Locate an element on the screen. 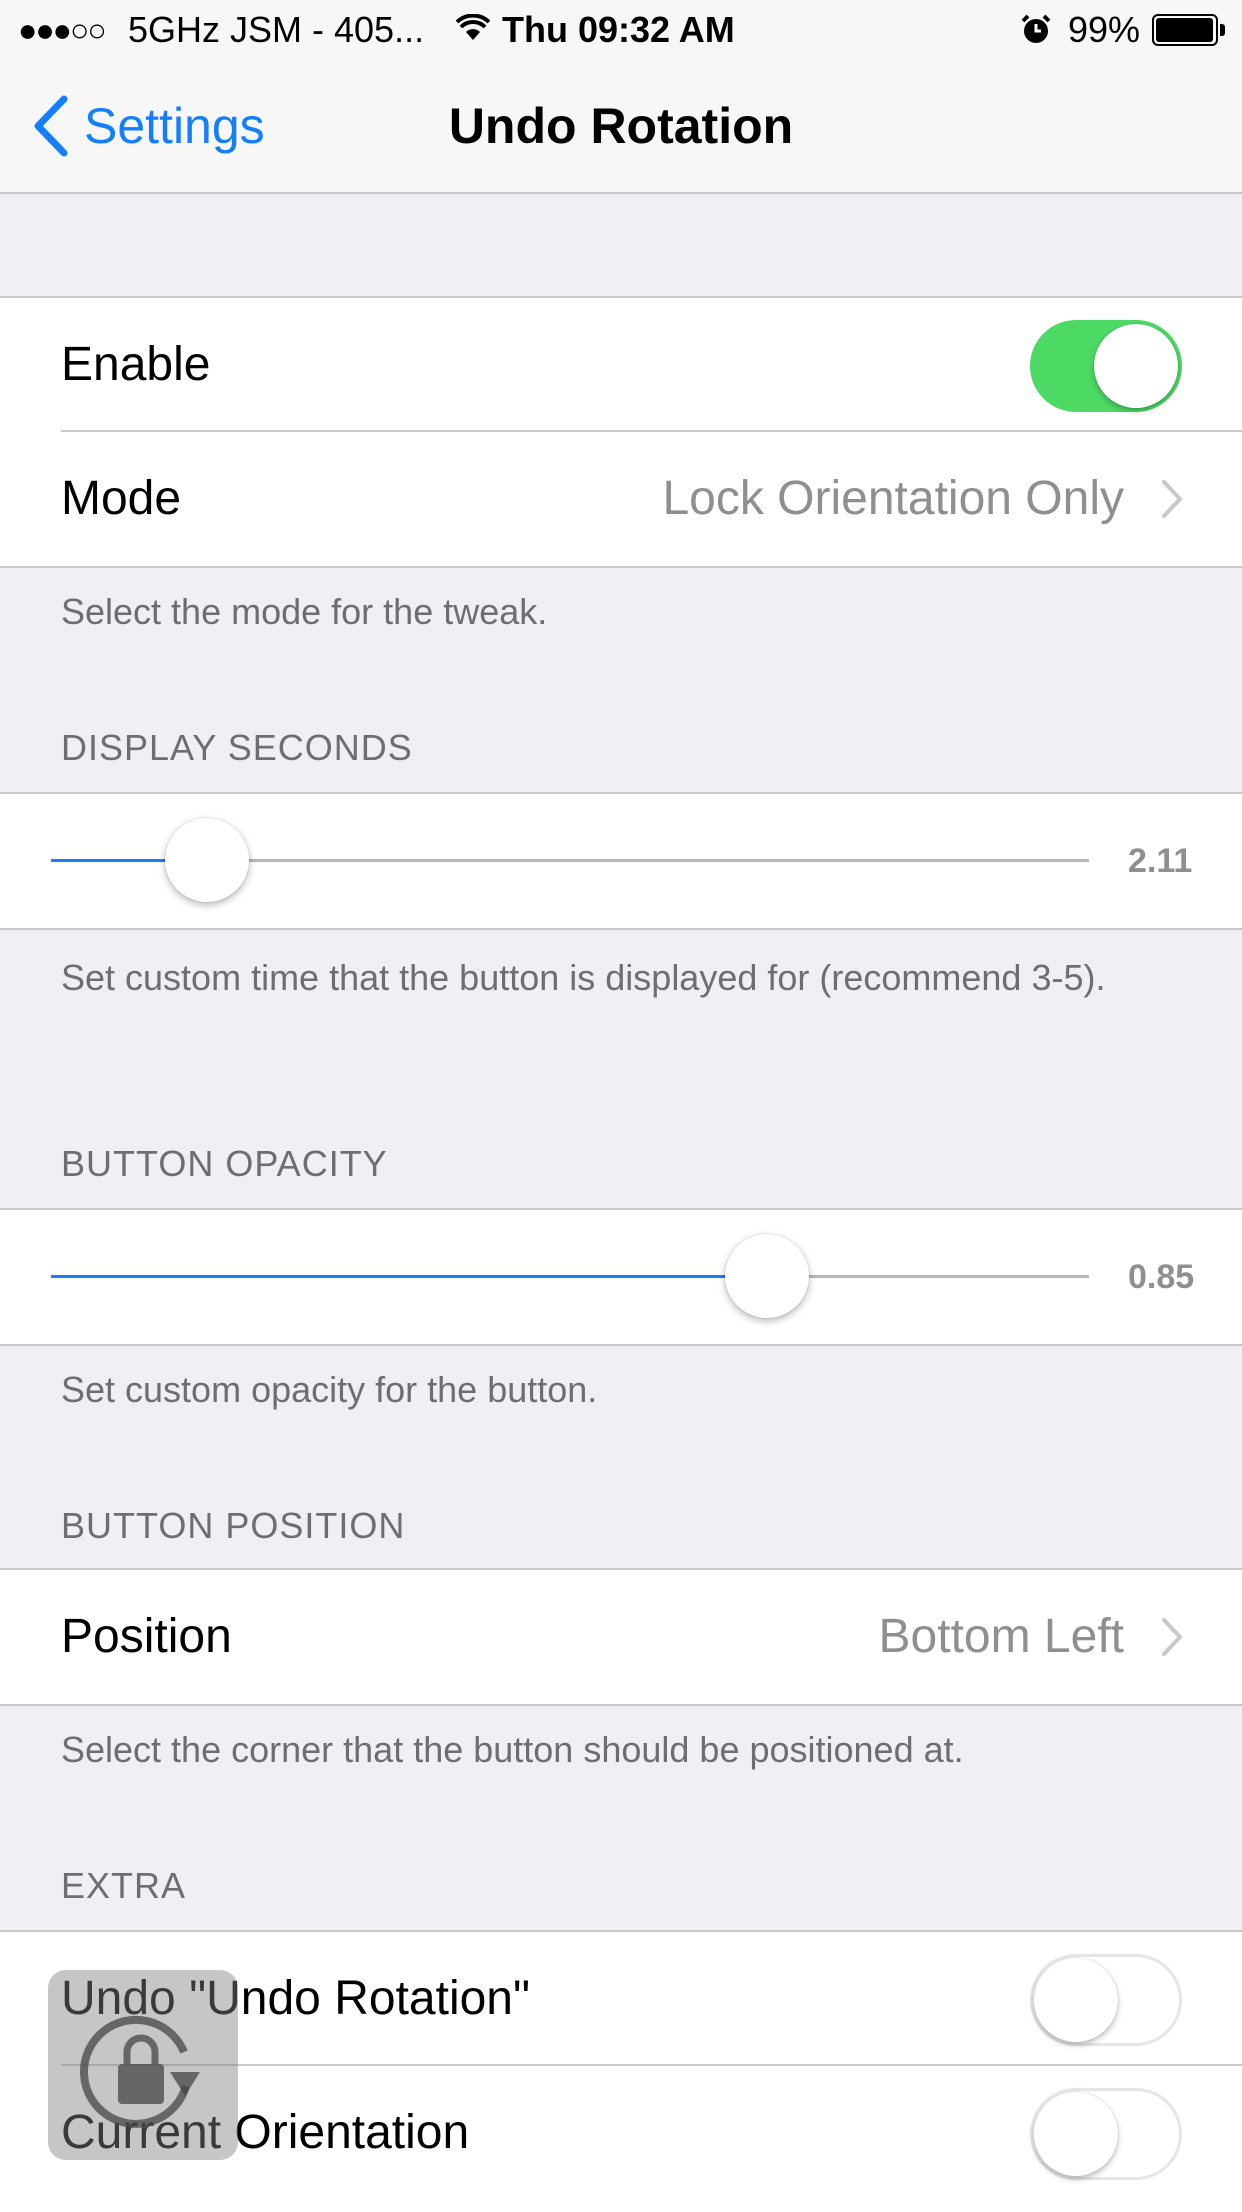 This screenshot has height=2212, width=1242. mode-row: Mode Lock Orientation Only is located at coordinates (621, 499).